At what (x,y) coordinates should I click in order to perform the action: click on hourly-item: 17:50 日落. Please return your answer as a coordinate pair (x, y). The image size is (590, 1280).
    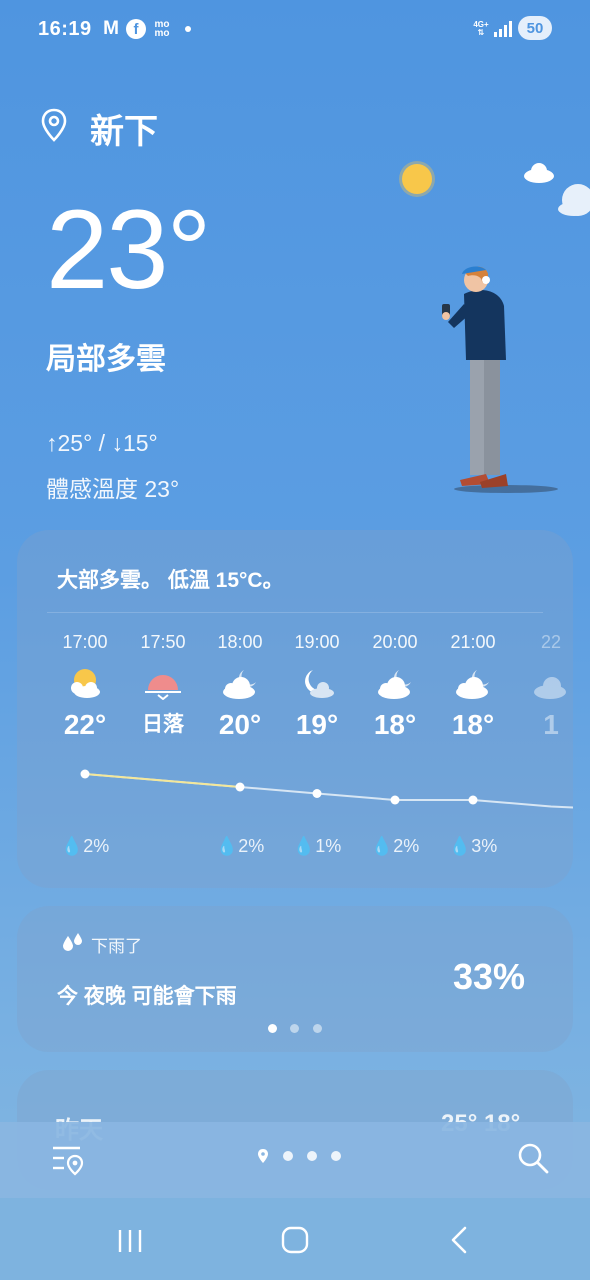
    Looking at the image, I should click on (163, 686).